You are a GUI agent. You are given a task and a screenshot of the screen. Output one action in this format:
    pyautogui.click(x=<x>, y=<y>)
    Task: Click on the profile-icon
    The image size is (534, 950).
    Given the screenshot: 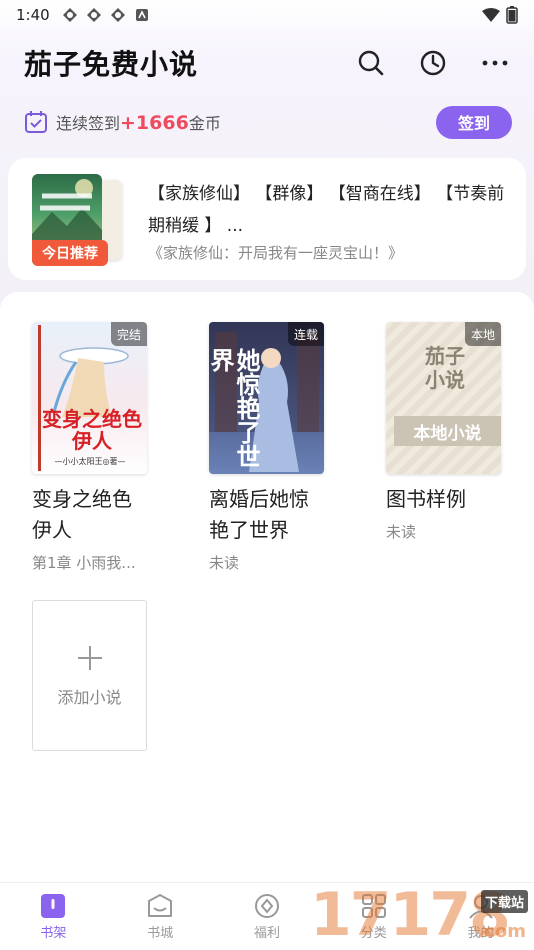 What is the action you would take?
    pyautogui.click(x=480, y=906)
    